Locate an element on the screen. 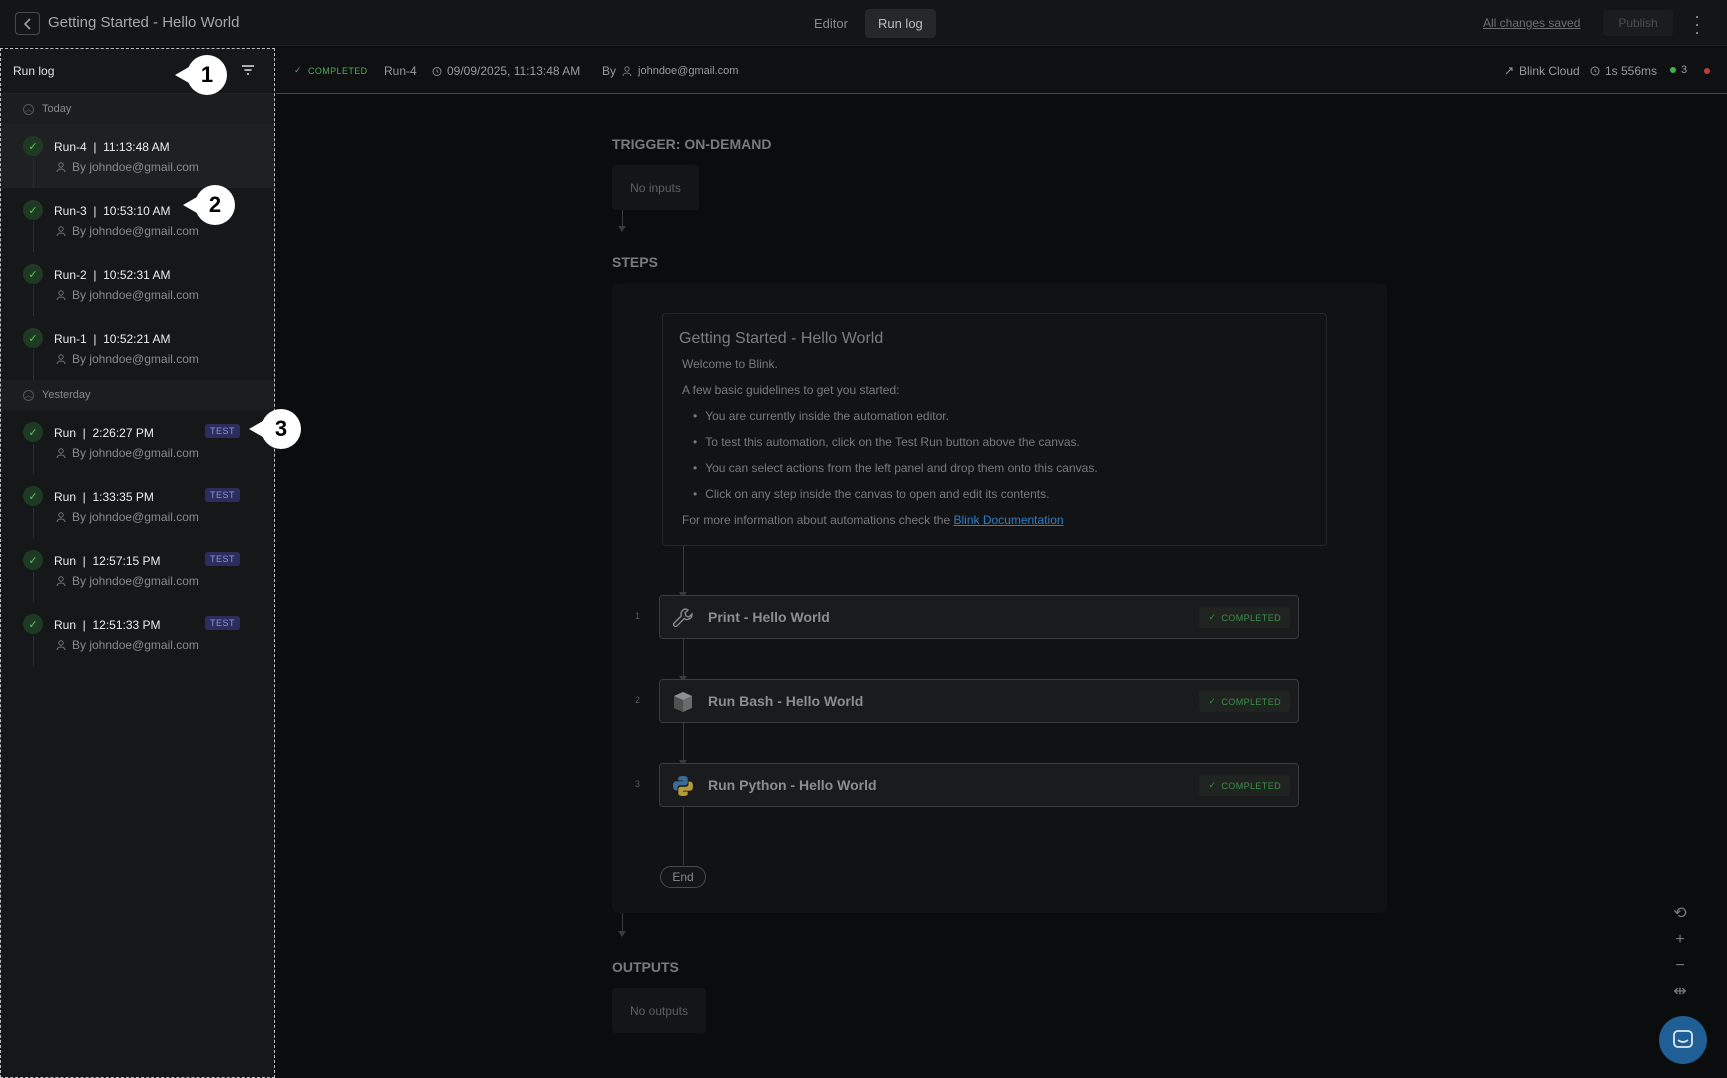 The image size is (1727, 1078). python-icon is located at coordinates (683, 786).